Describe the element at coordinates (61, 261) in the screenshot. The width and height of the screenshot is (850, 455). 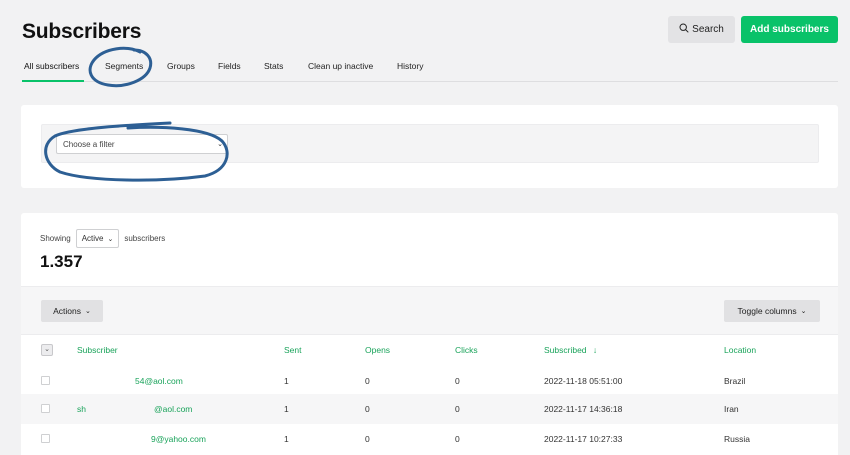
I see `subscriber-count: 1.357` at that location.